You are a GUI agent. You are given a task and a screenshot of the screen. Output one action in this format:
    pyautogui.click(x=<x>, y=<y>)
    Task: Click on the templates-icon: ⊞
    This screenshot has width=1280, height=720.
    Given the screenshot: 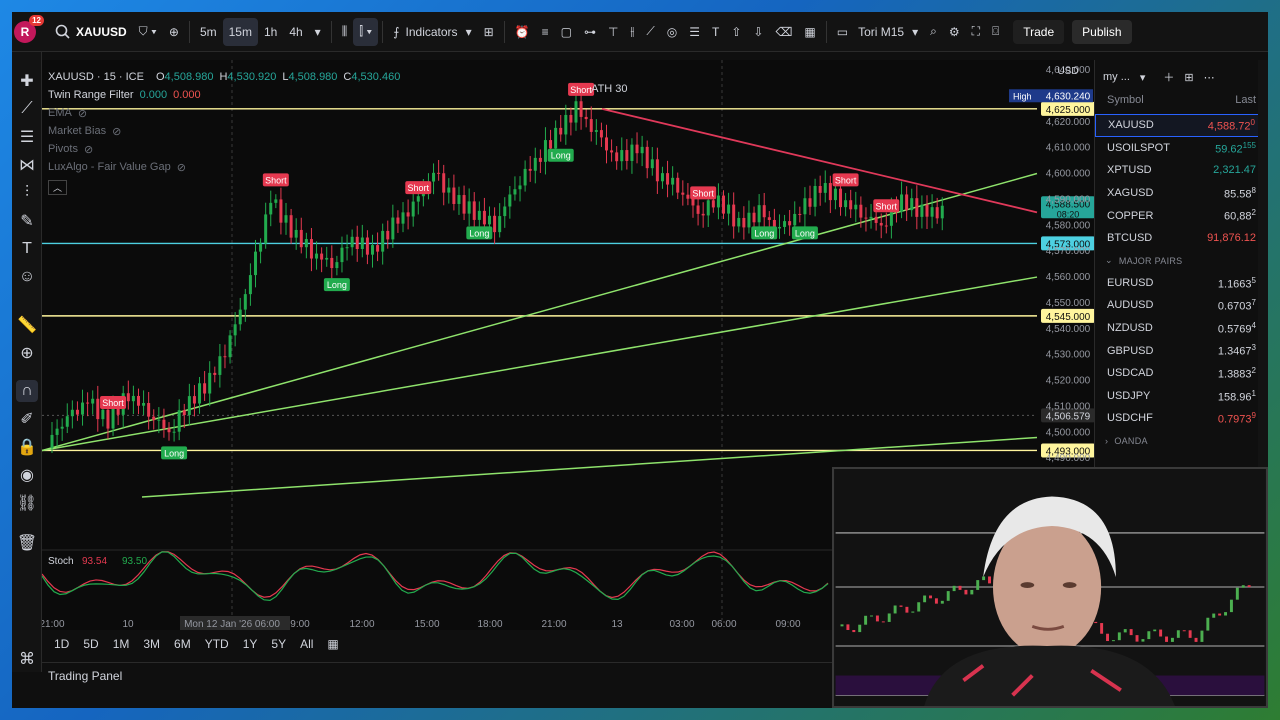 What is the action you would take?
    pyautogui.click(x=489, y=32)
    